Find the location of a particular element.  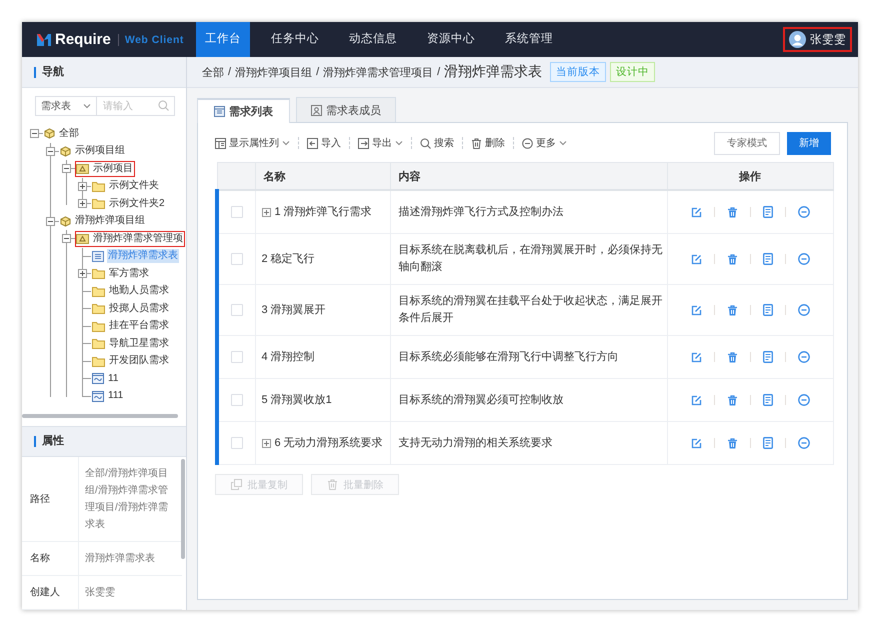

requirement-content: 目标系统在脱离载机后，在滑翔翼展开时，必须保持无轴向翻滚 is located at coordinates (528, 259).